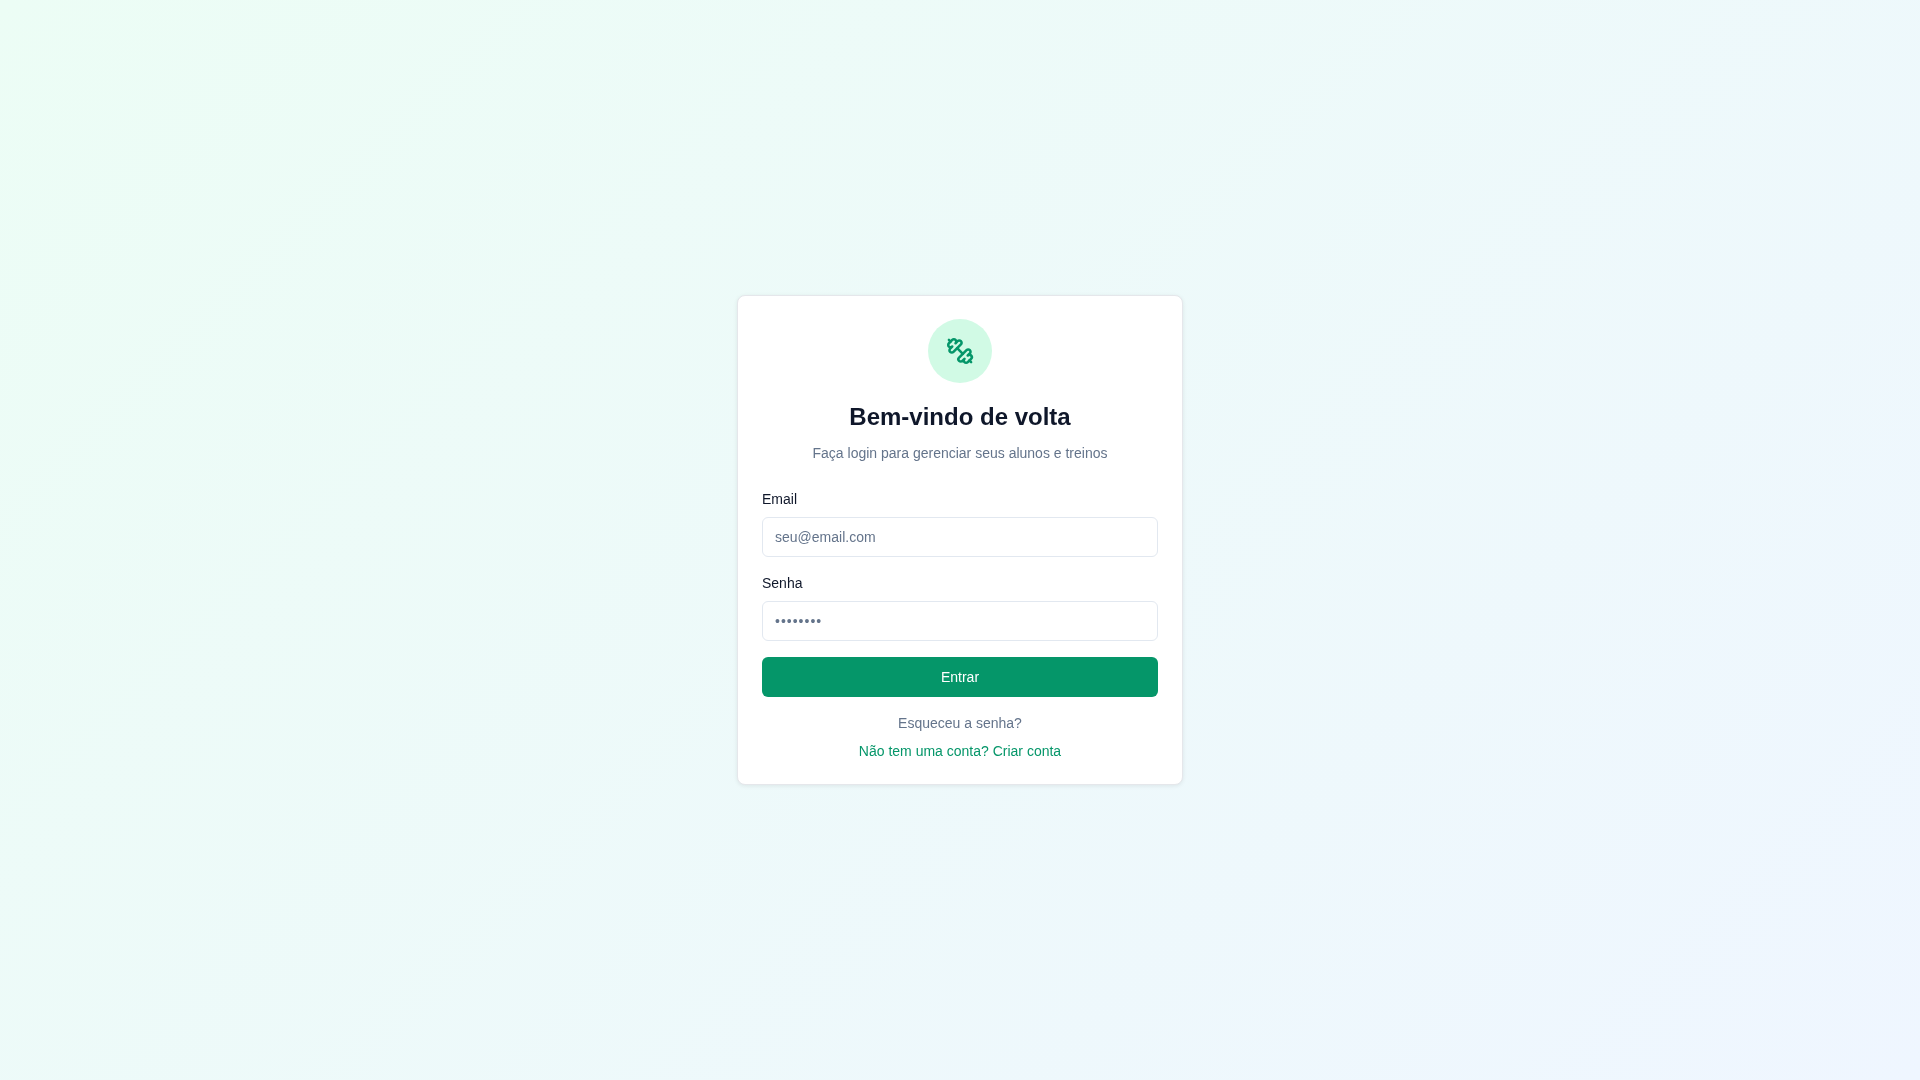 This screenshot has width=1920, height=1080. What do you see at coordinates (779, 499) in the screenshot?
I see `field-label: Email` at bounding box center [779, 499].